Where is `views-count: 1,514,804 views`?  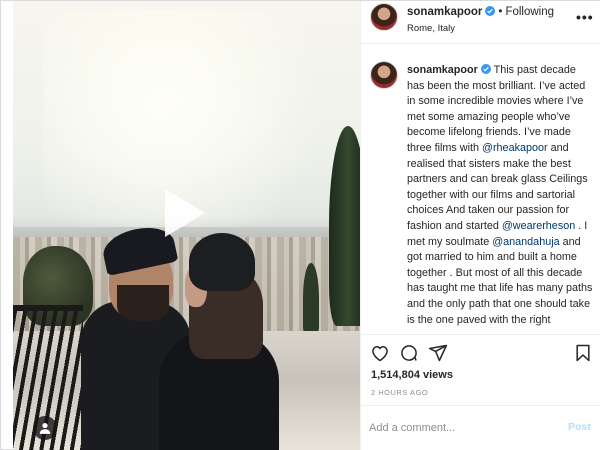 views-count: 1,514,804 views is located at coordinates (412, 375).